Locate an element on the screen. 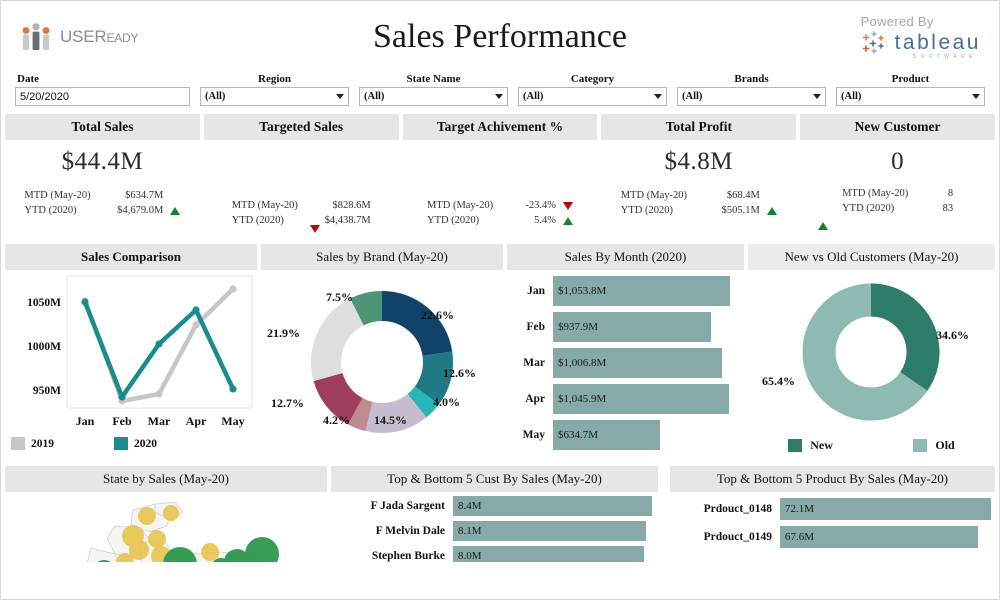 The width and height of the screenshot is (1000, 600). sales-comparison-legend: 2019 2020 is located at coordinates (131, 442).